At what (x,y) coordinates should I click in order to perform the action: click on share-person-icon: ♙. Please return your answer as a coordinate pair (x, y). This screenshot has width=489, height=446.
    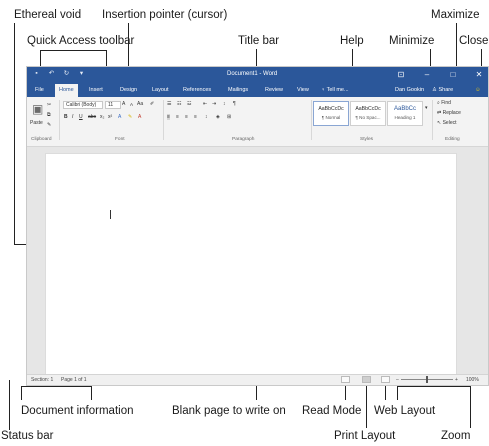
    Looking at the image, I should click on (434, 90).